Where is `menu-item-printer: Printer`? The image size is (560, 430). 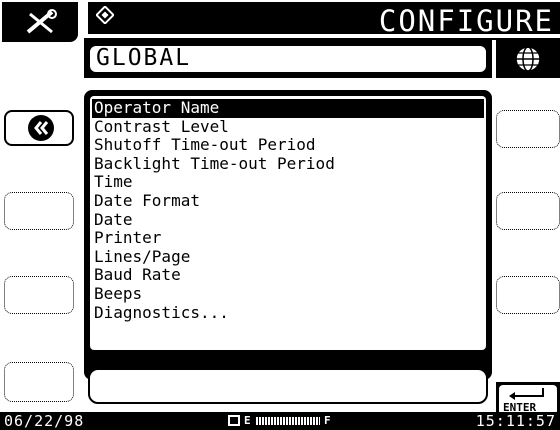 menu-item-printer: Printer is located at coordinates (288, 238).